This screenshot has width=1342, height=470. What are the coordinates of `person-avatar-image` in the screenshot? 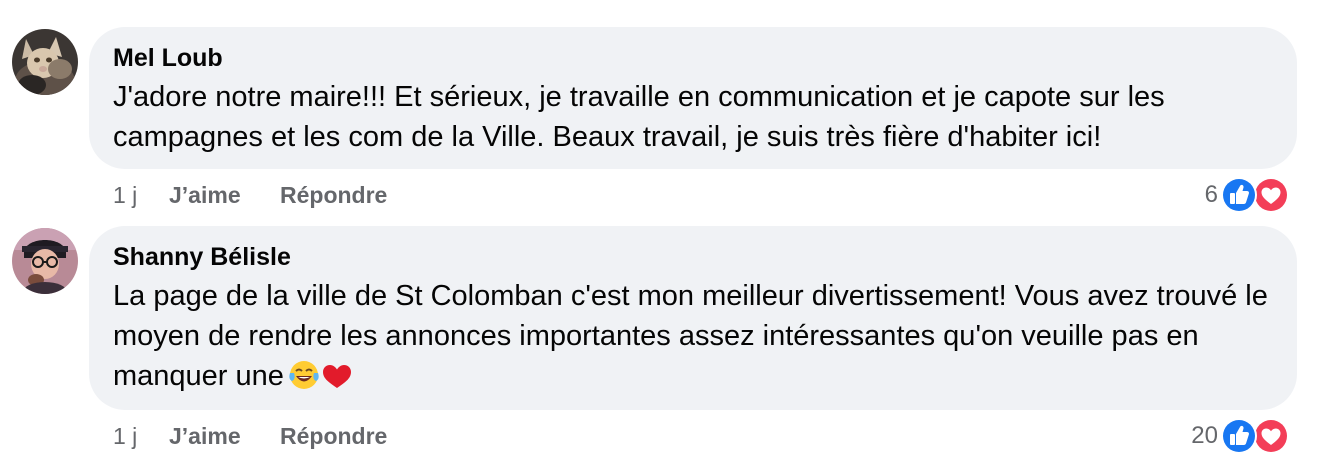 It's located at (45, 261).